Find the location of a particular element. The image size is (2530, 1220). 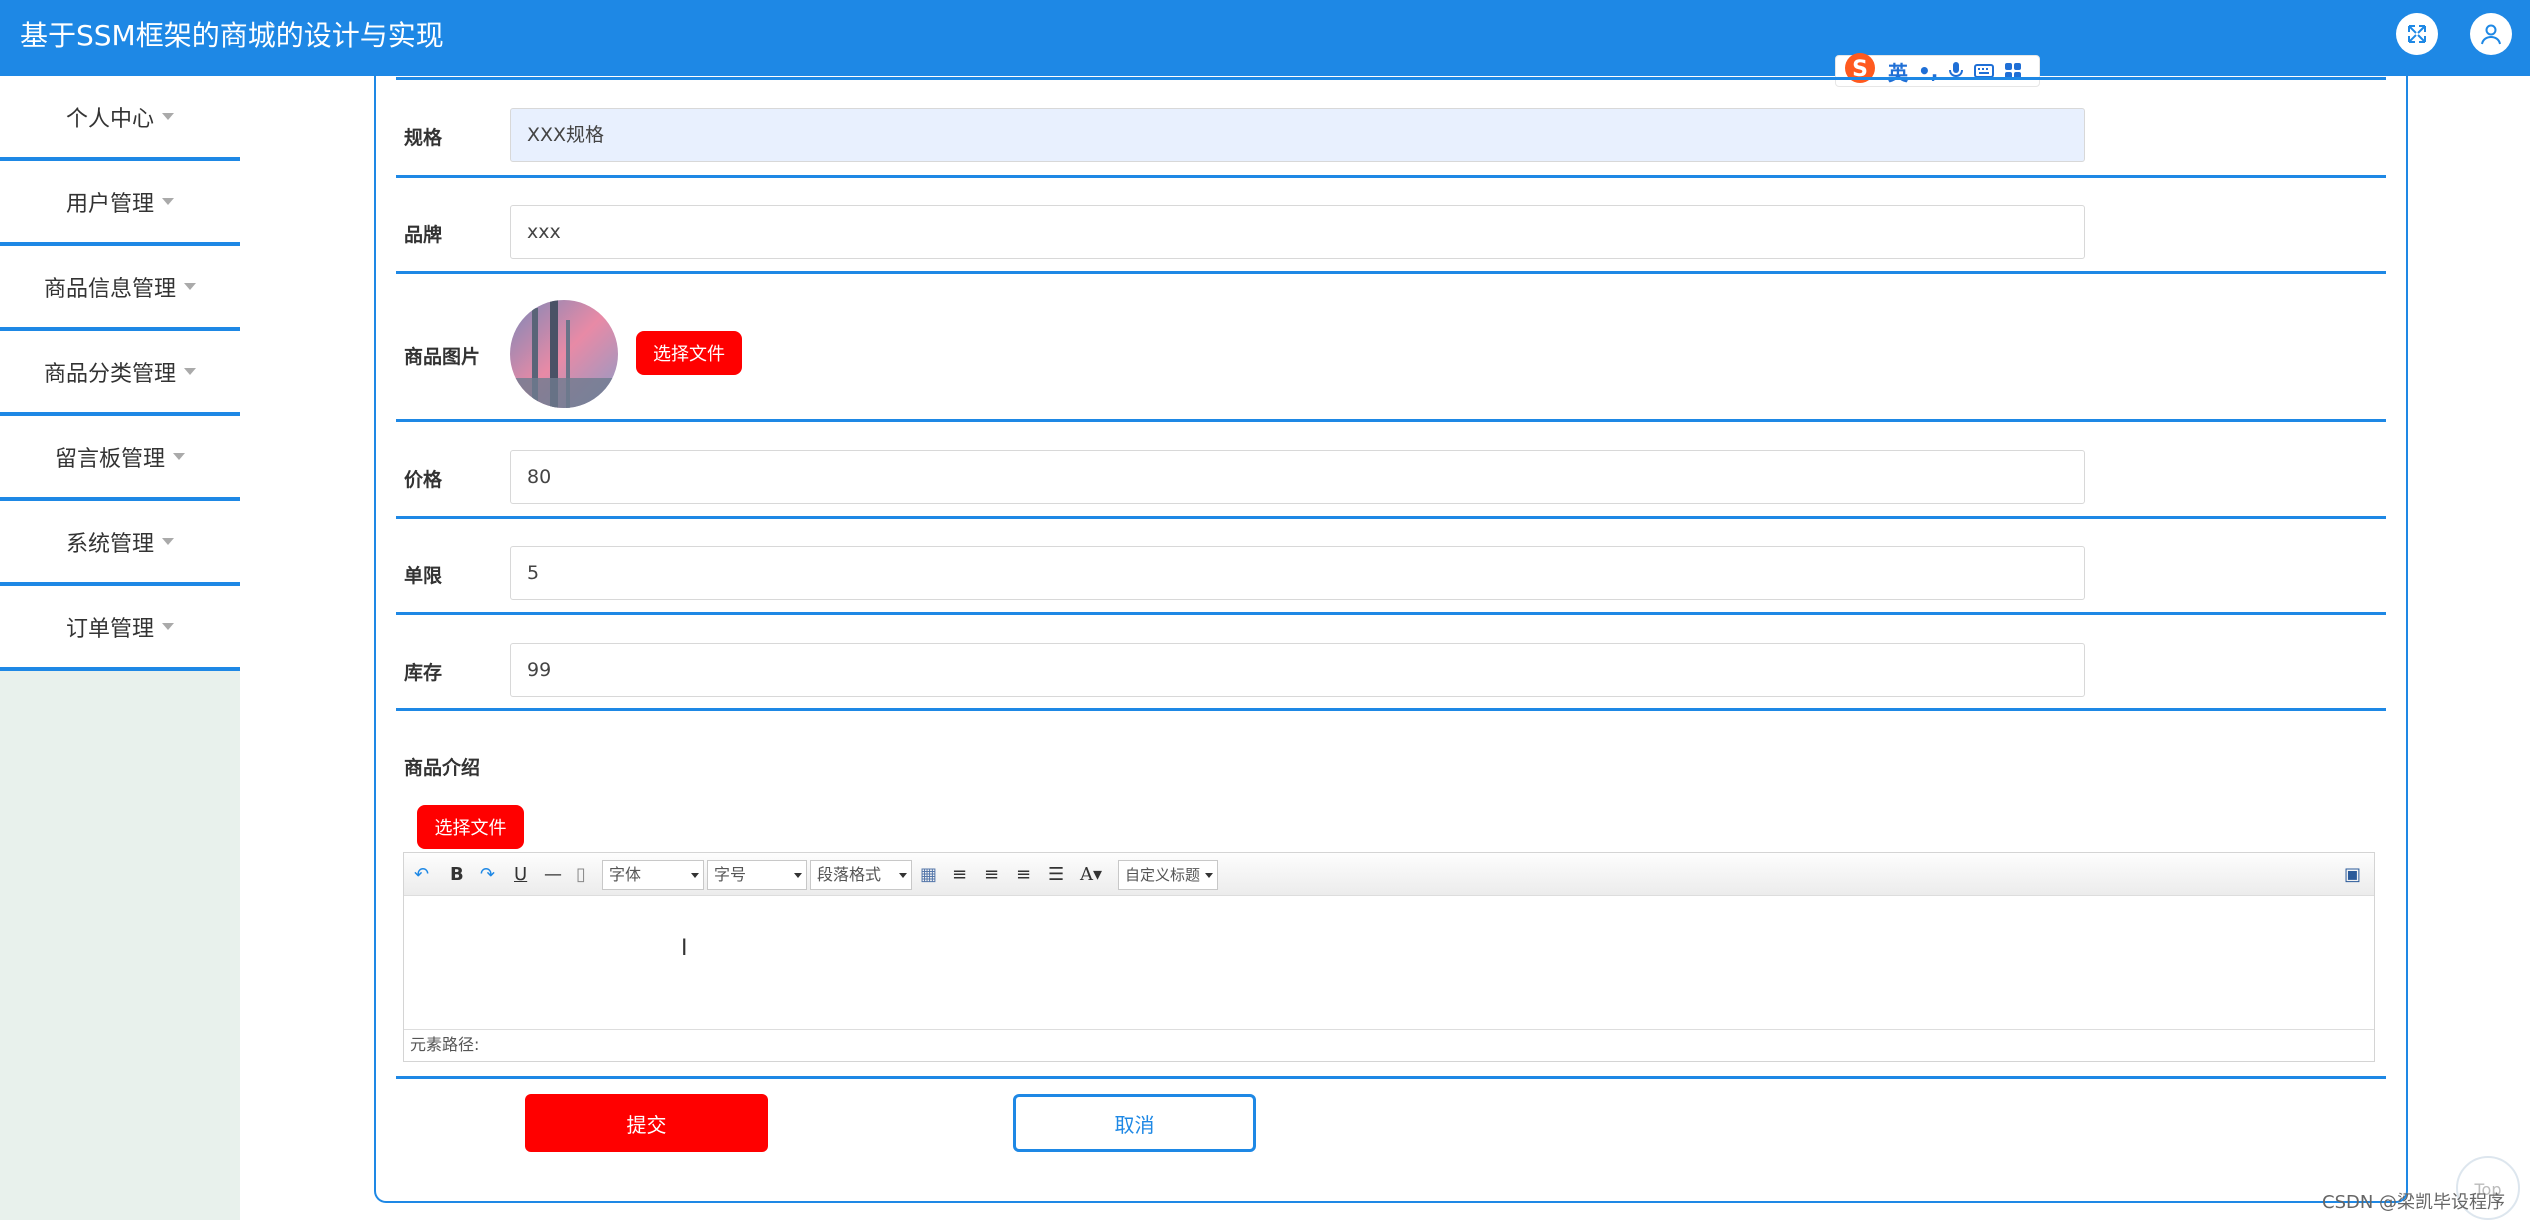

product-image-thumbnail is located at coordinates (564, 354).